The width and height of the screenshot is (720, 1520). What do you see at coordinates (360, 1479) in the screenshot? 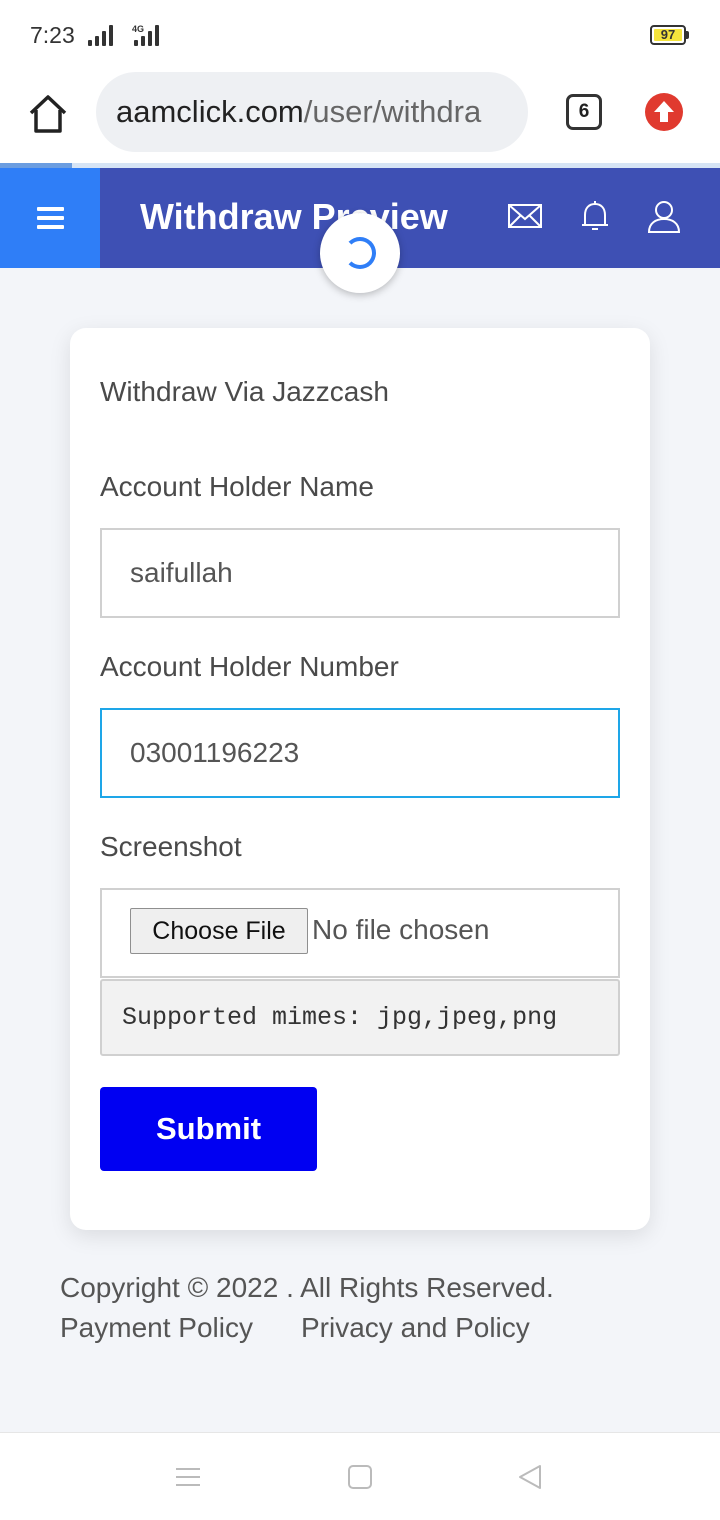
I see `home-nav-icon` at bounding box center [360, 1479].